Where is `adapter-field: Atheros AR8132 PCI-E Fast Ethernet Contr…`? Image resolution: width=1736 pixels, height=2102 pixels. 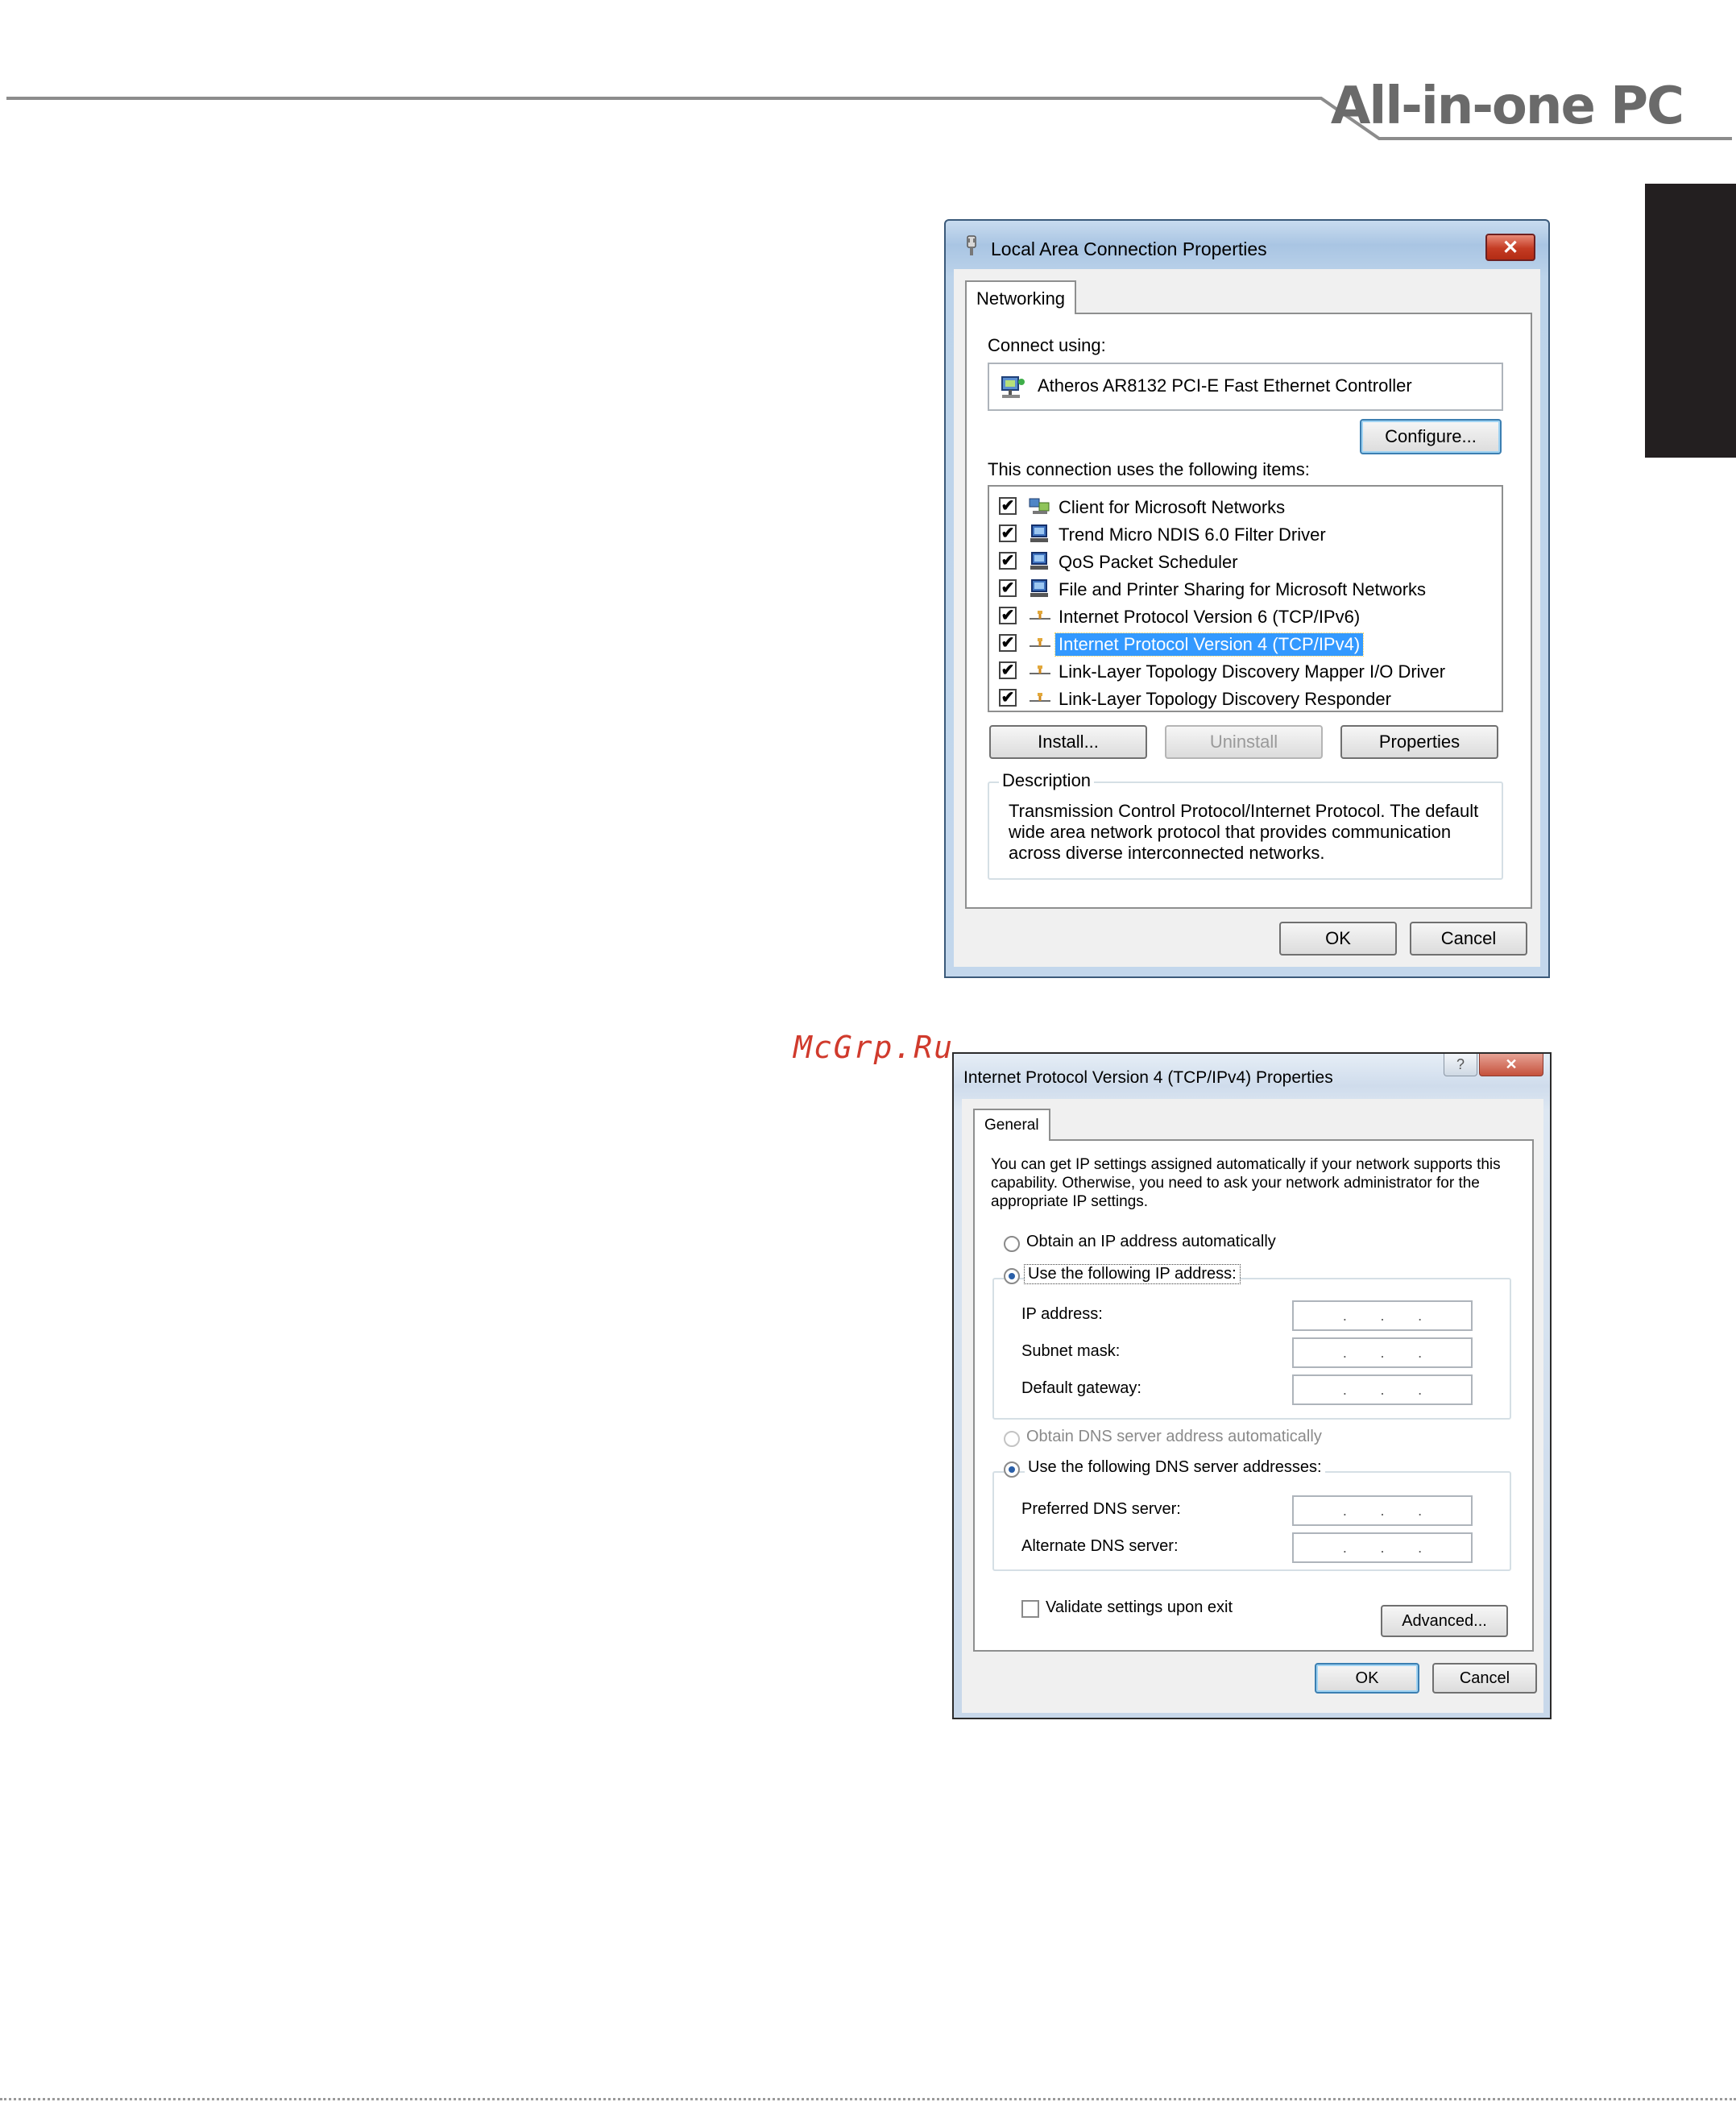
adapter-field: Atheros AR8132 PCI-E Fast Ethernet Contr… is located at coordinates (1246, 387).